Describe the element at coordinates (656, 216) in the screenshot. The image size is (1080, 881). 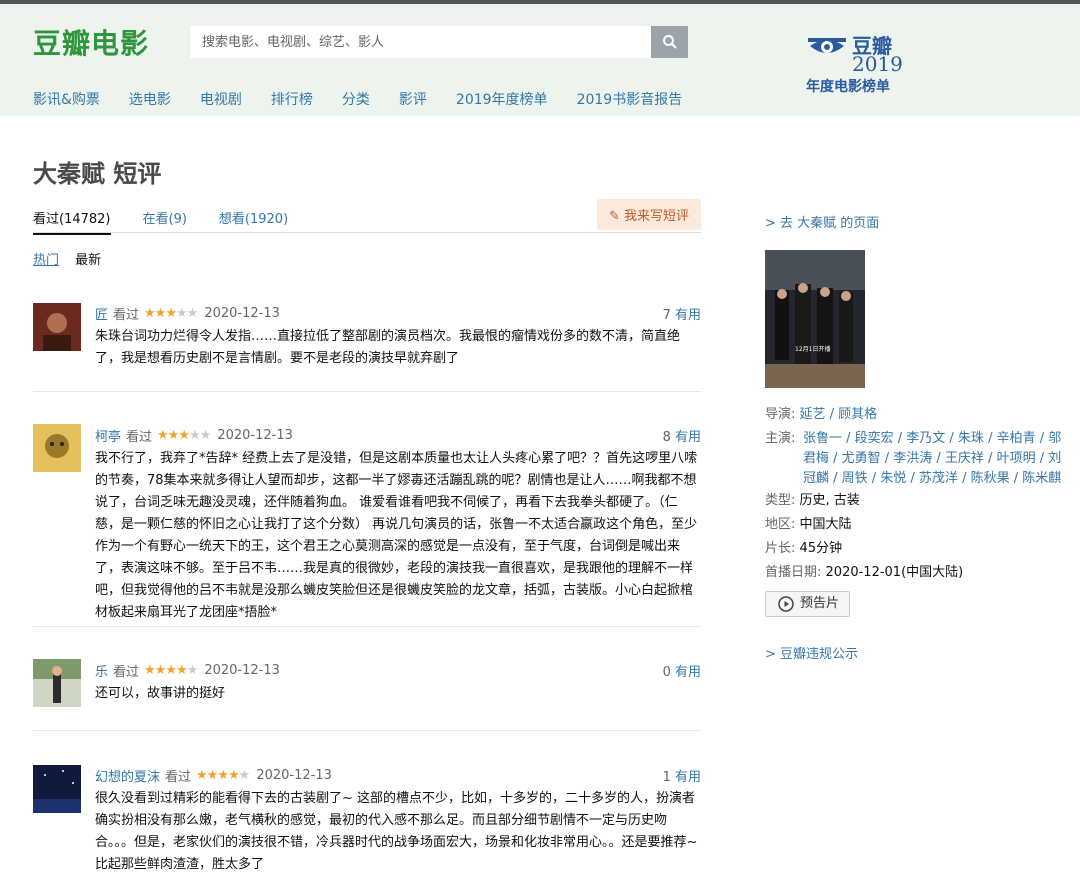
I see `write-comment-label: 我来写短评` at that location.